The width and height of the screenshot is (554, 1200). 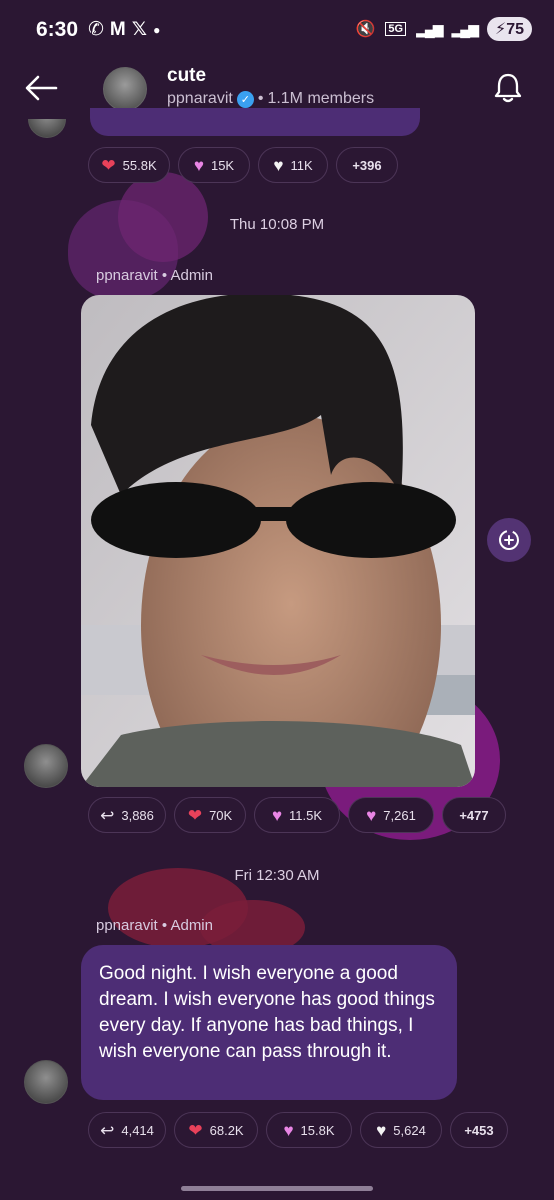 I want to click on signal-icon-2: ▂▄▆, so click(x=465, y=28).